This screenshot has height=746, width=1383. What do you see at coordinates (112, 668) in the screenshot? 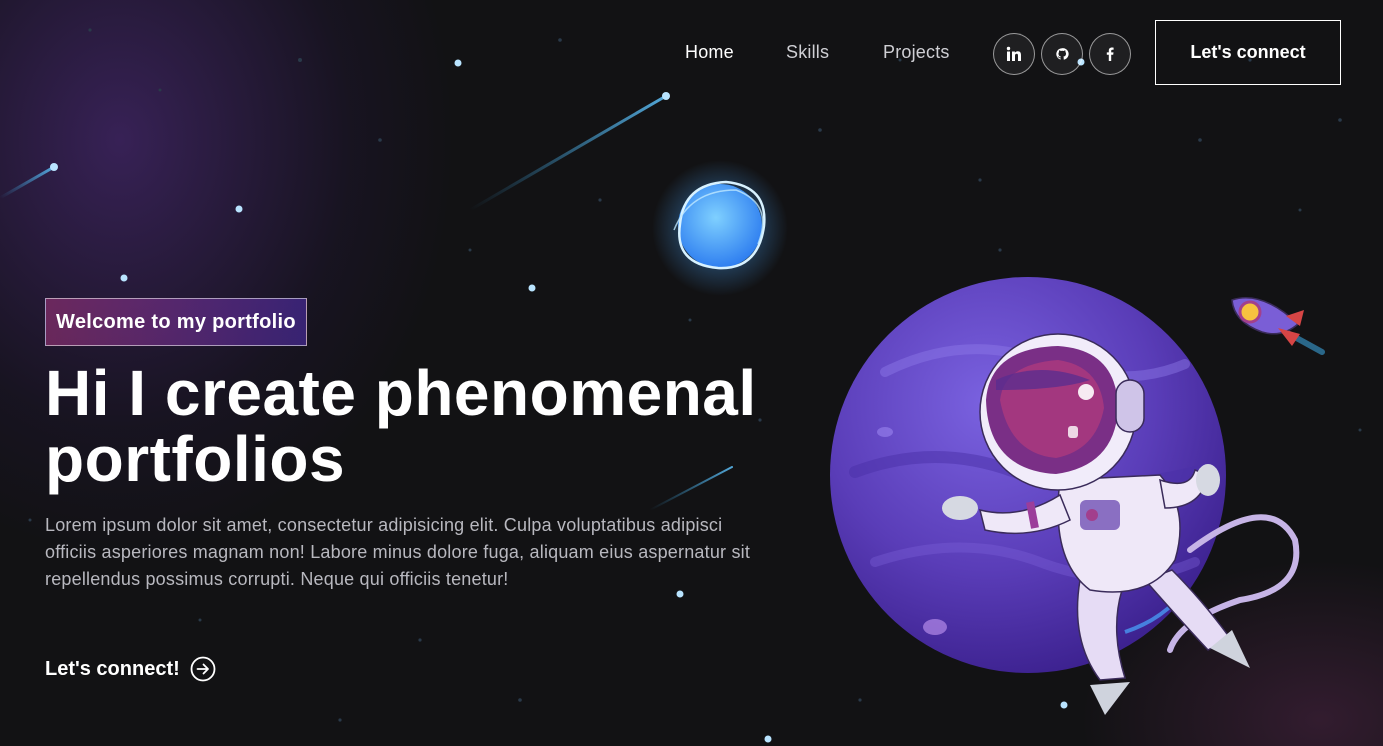
I see `cta-label: Let's connect!` at bounding box center [112, 668].